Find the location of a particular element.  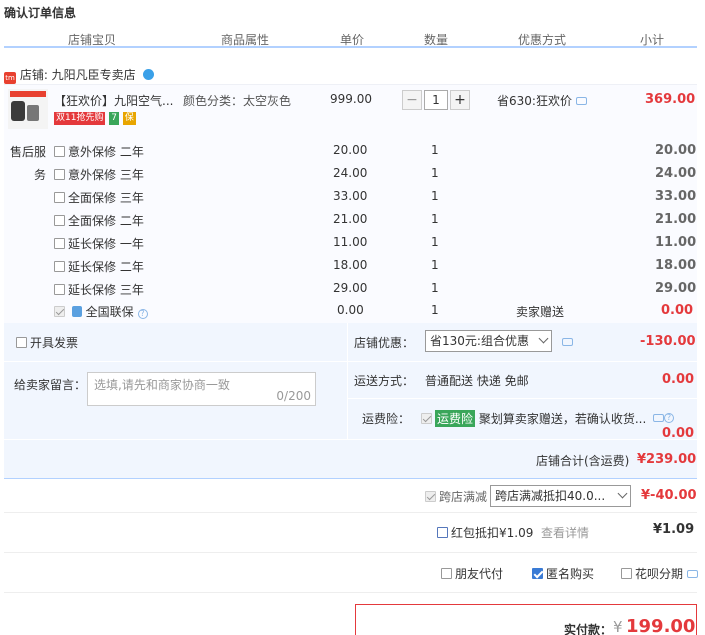

product-discount: 省630:狂欢价 is located at coordinates (542, 100).